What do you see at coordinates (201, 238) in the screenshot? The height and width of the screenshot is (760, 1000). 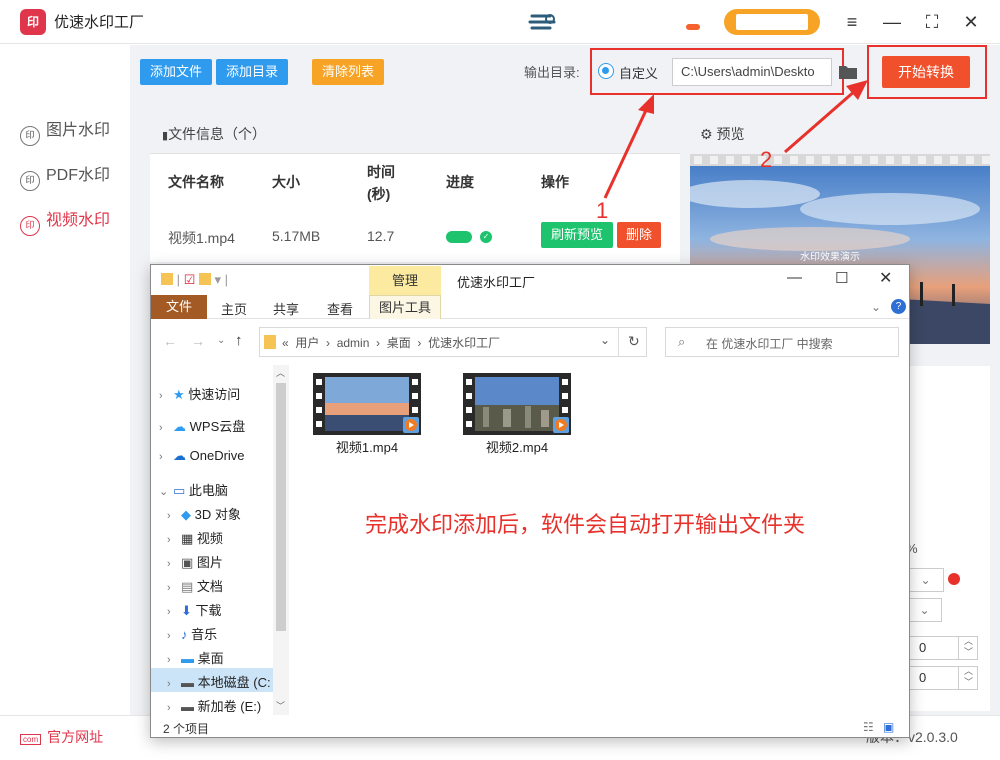 I see `file-name-cell: 视频1.mp4` at bounding box center [201, 238].